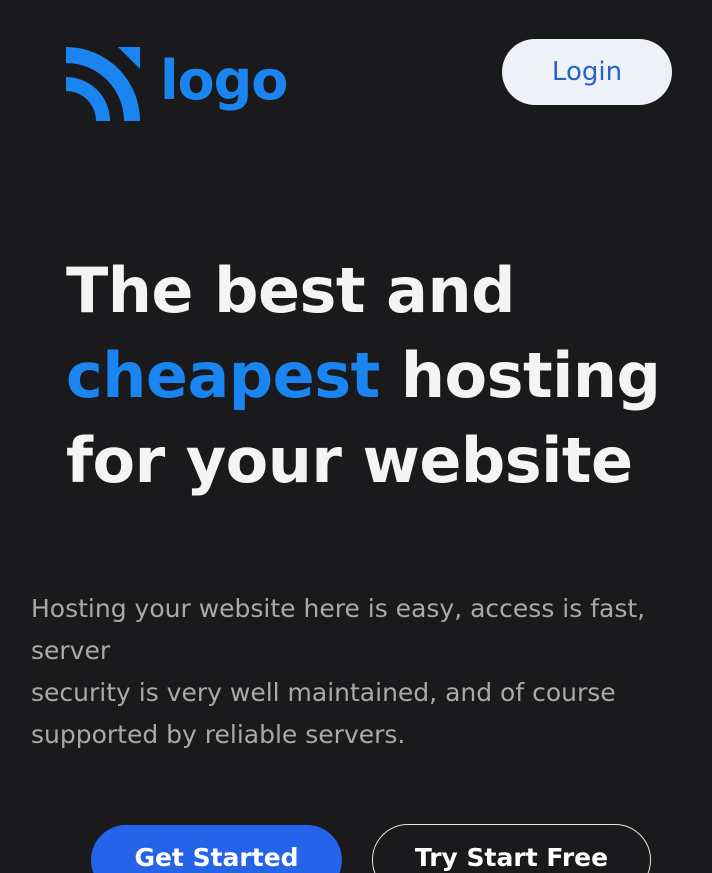 Image resolution: width=712 pixels, height=873 pixels. Describe the element at coordinates (511, 848) in the screenshot. I see `try-start-free-button: Try Start Free` at that location.